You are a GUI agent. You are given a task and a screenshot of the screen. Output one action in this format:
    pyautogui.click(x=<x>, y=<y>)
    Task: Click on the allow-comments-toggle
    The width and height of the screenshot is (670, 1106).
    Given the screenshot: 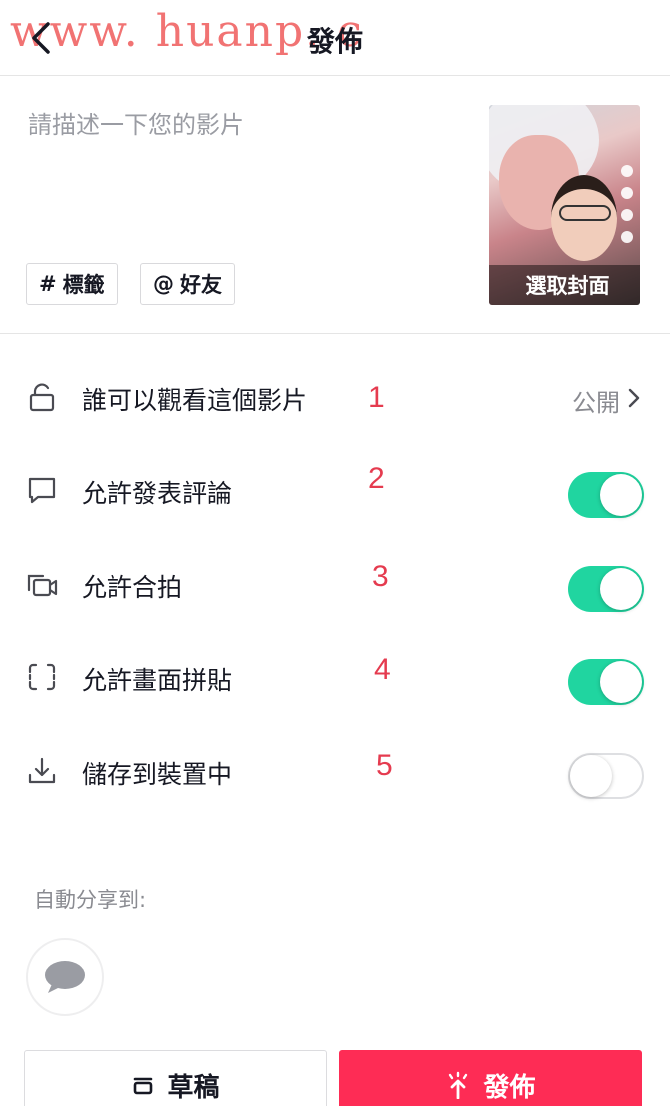 What is the action you would take?
    pyautogui.click(x=606, y=495)
    